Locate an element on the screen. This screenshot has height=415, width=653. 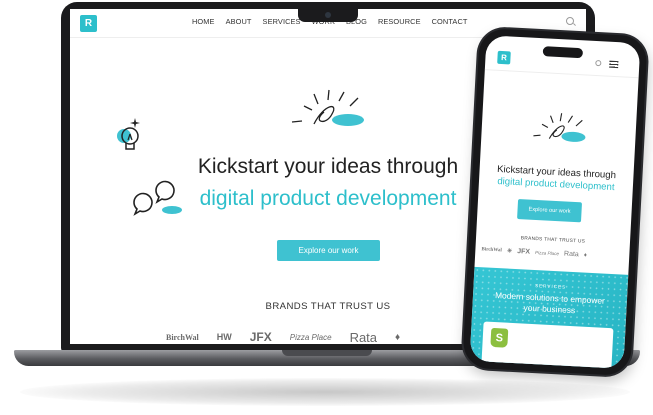
brands-heading: BRANDS THAT TRUST US is located at coordinates (553, 240).